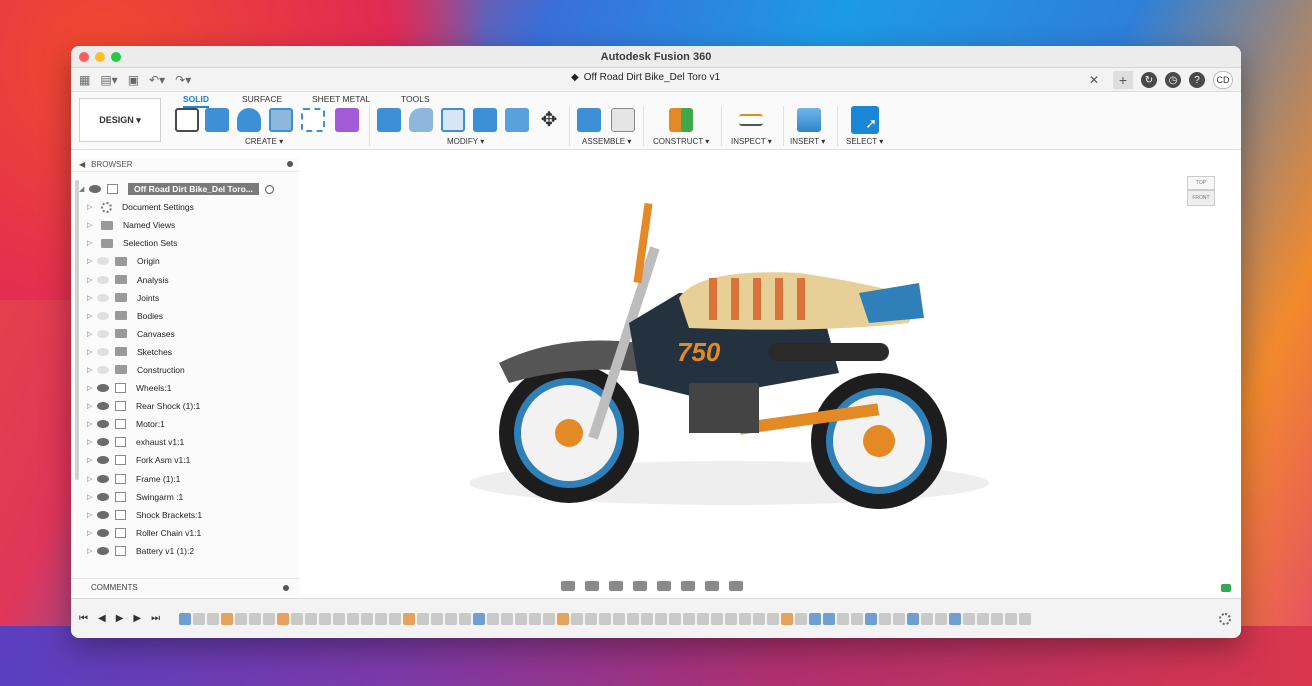 The image size is (1312, 686). What do you see at coordinates (188, 261) in the screenshot?
I see `browser-item: ▷ Origin` at bounding box center [188, 261].